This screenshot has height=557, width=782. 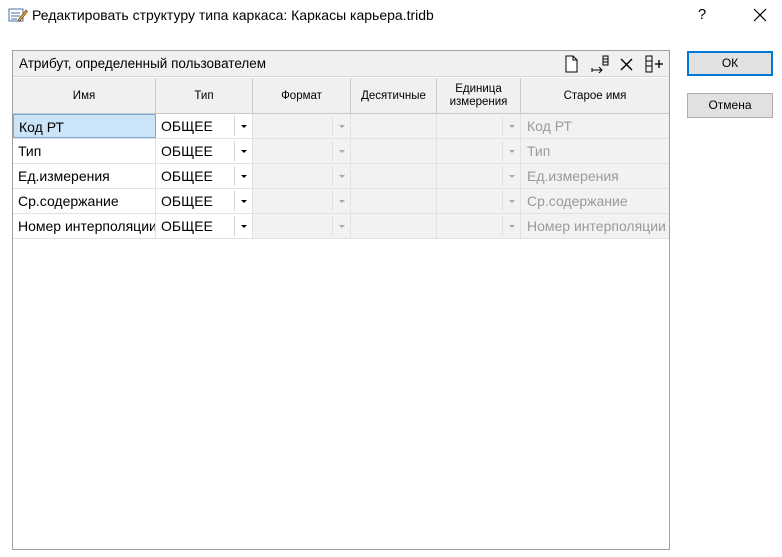 I want to click on column-header-unit: Единица измерения, so click(x=479, y=96).